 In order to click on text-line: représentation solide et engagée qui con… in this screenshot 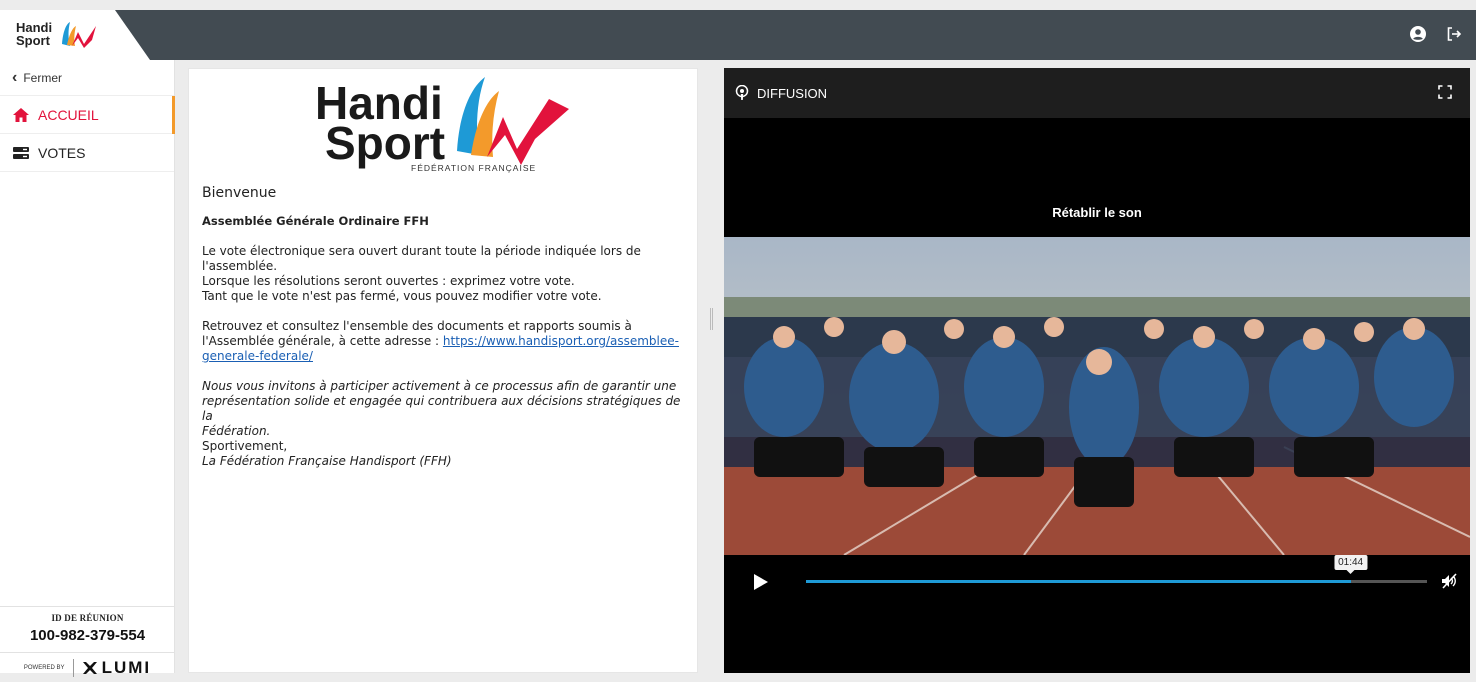, I will do `click(441, 408)`.